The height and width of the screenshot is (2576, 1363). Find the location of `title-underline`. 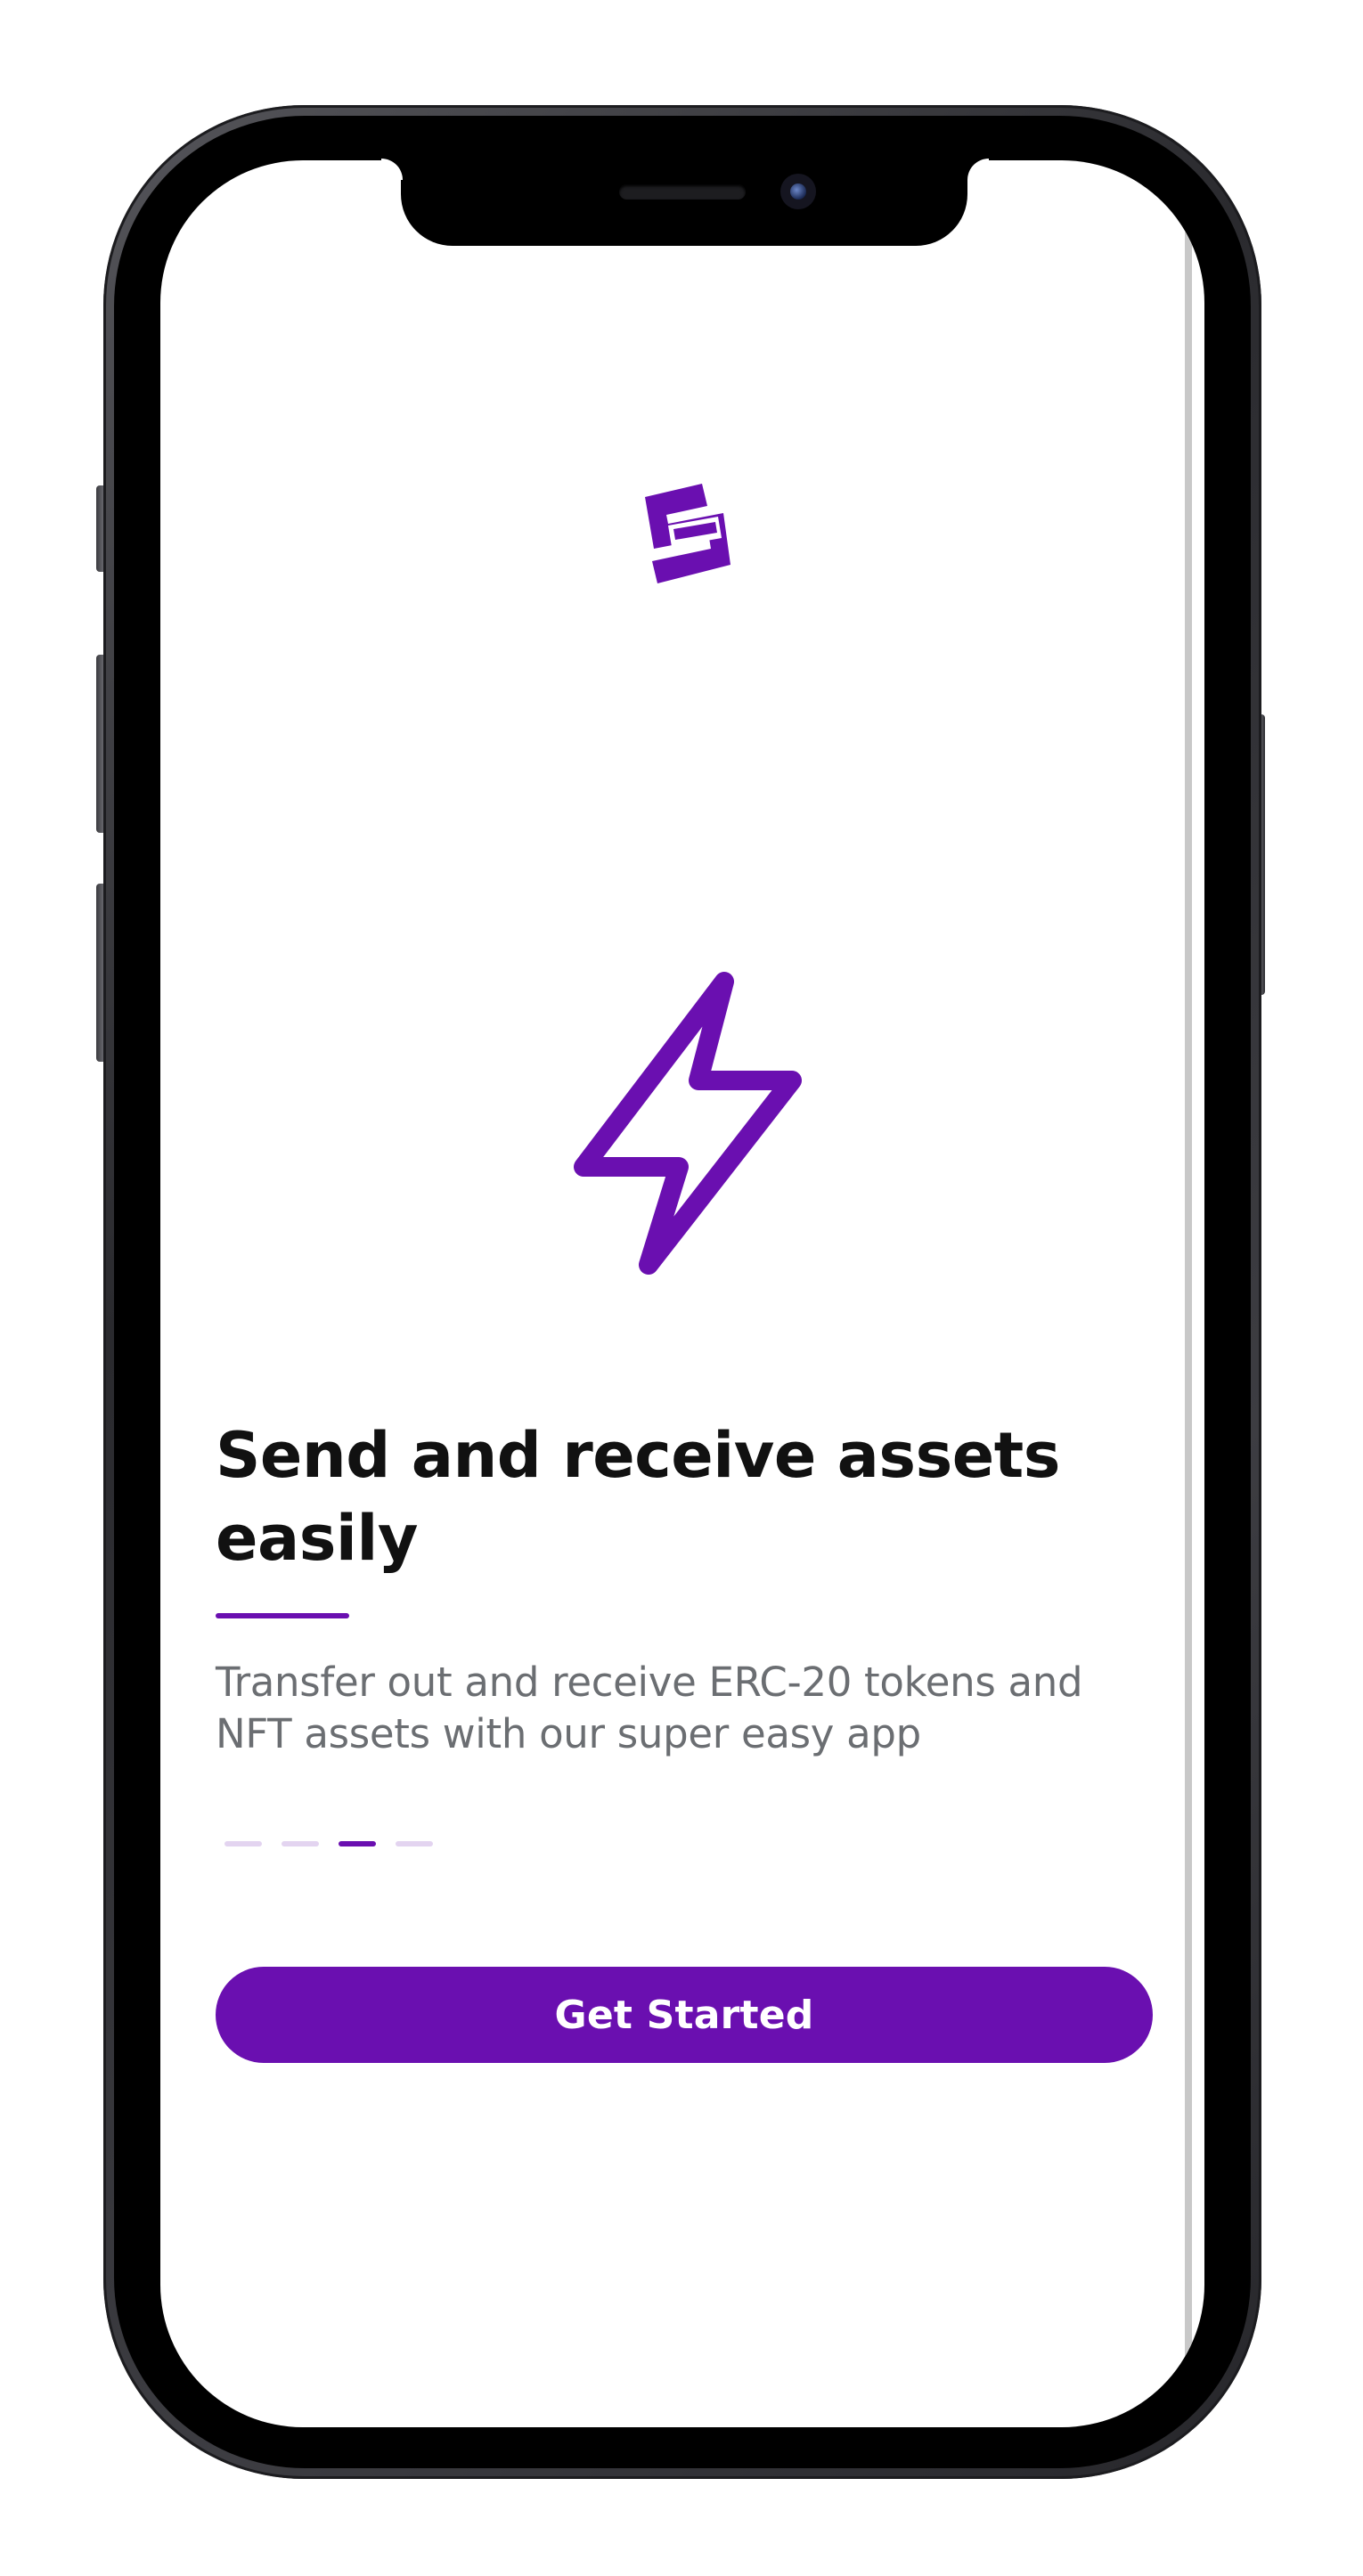

title-underline is located at coordinates (282, 1616).